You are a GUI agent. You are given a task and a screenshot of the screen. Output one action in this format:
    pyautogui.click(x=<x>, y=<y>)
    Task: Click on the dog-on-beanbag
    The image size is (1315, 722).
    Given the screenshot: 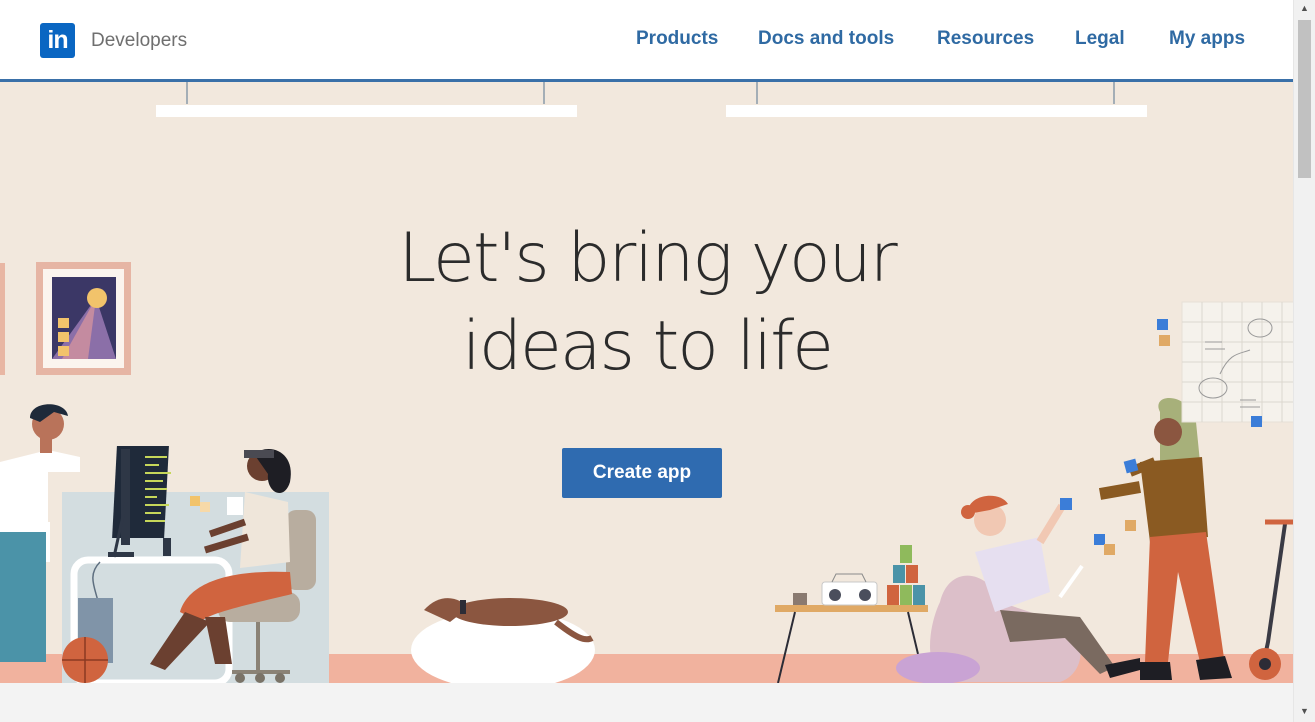 What is the action you would take?
    pyautogui.click(x=503, y=640)
    